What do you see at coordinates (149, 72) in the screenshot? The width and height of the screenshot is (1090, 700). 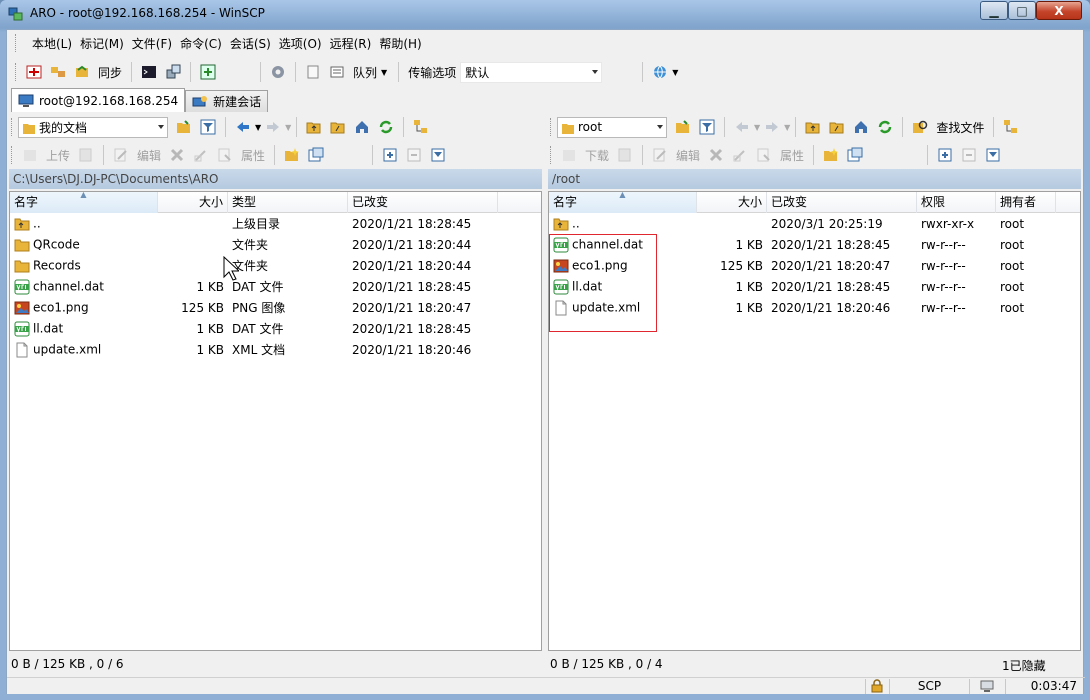 I see `console-icon` at bounding box center [149, 72].